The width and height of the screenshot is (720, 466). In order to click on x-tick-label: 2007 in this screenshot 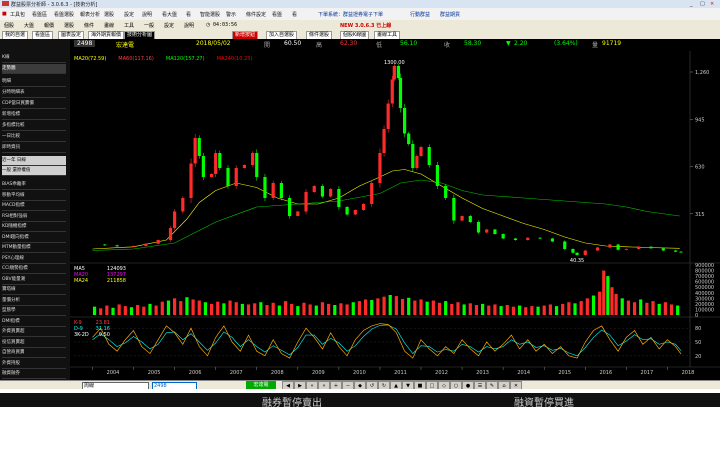, I will do `click(236, 373)`.